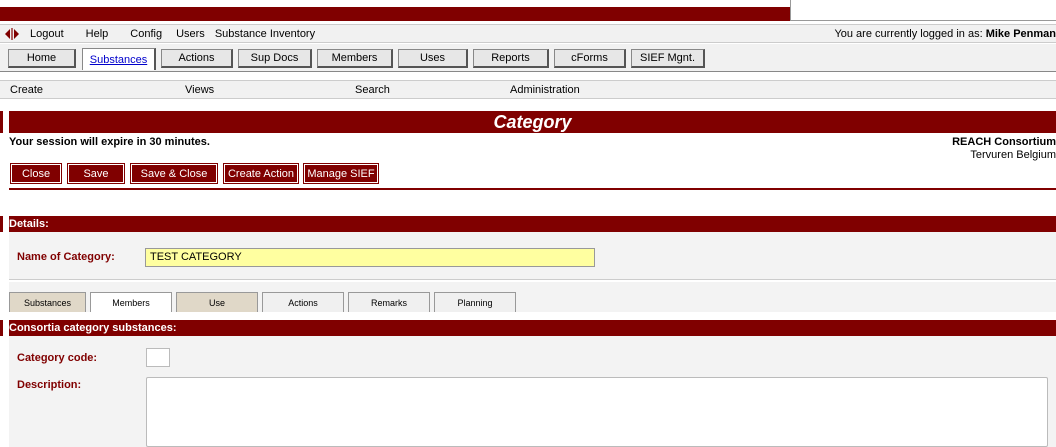  I want to click on close-button: Close, so click(36, 173).